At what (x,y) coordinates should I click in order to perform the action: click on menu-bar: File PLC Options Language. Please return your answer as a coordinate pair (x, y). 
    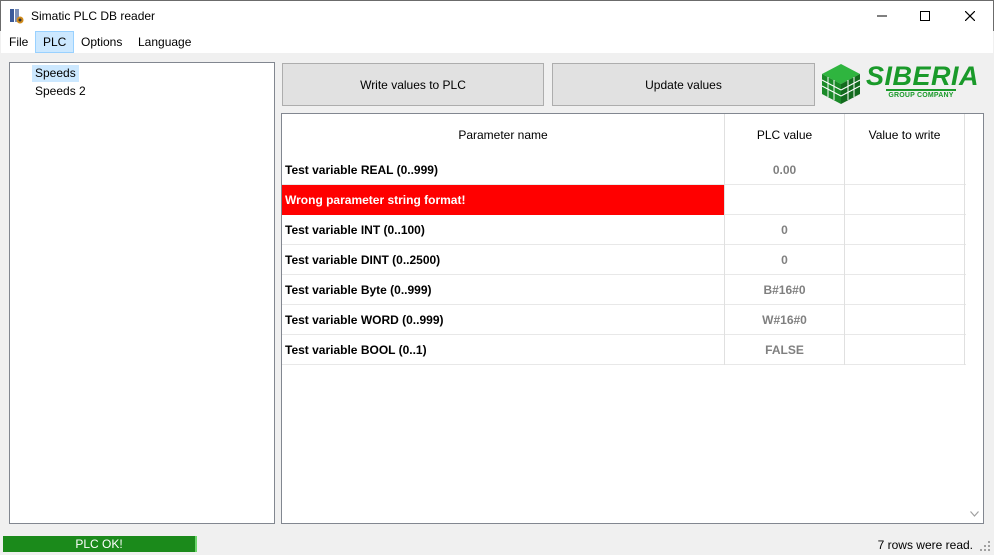
    Looking at the image, I should click on (497, 42).